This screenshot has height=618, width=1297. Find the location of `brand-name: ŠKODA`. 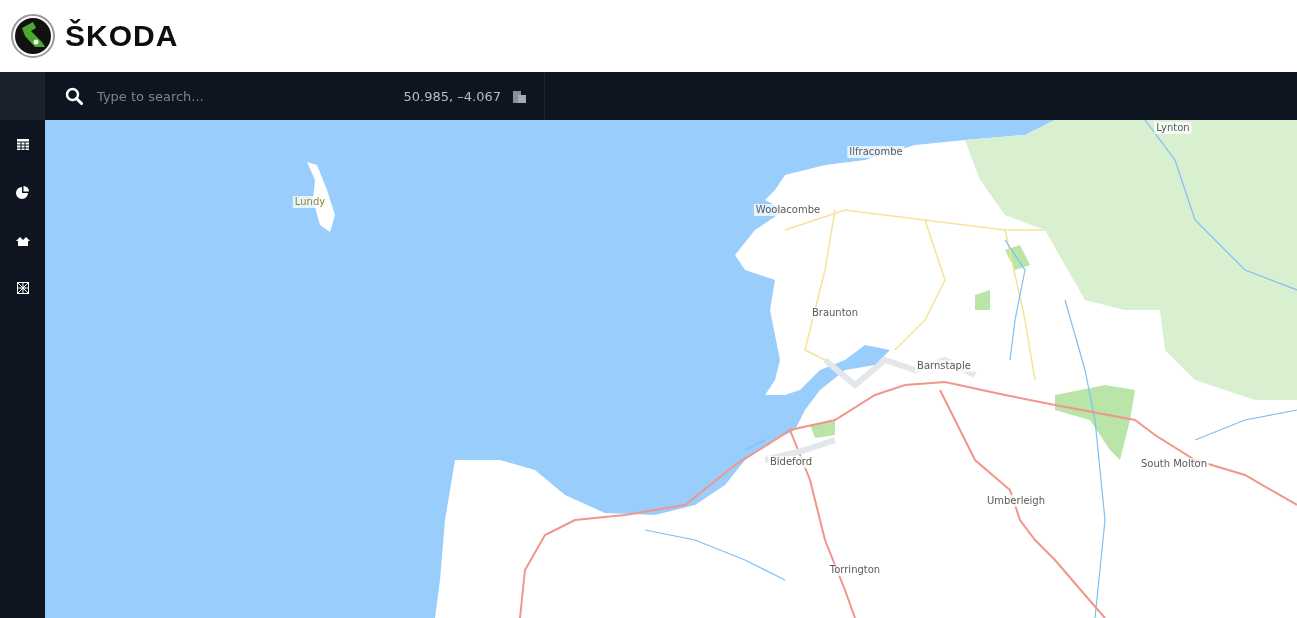

brand-name: ŠKODA is located at coordinates (122, 36).